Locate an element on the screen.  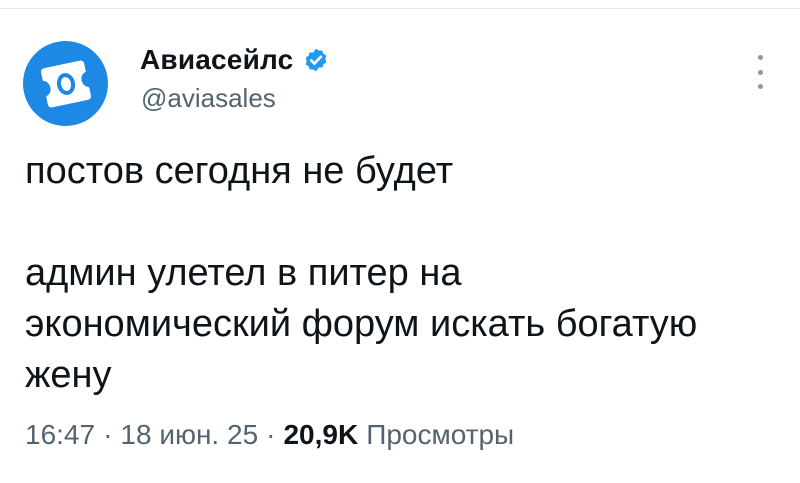
aviasales-logo-icon is located at coordinates (65, 83).